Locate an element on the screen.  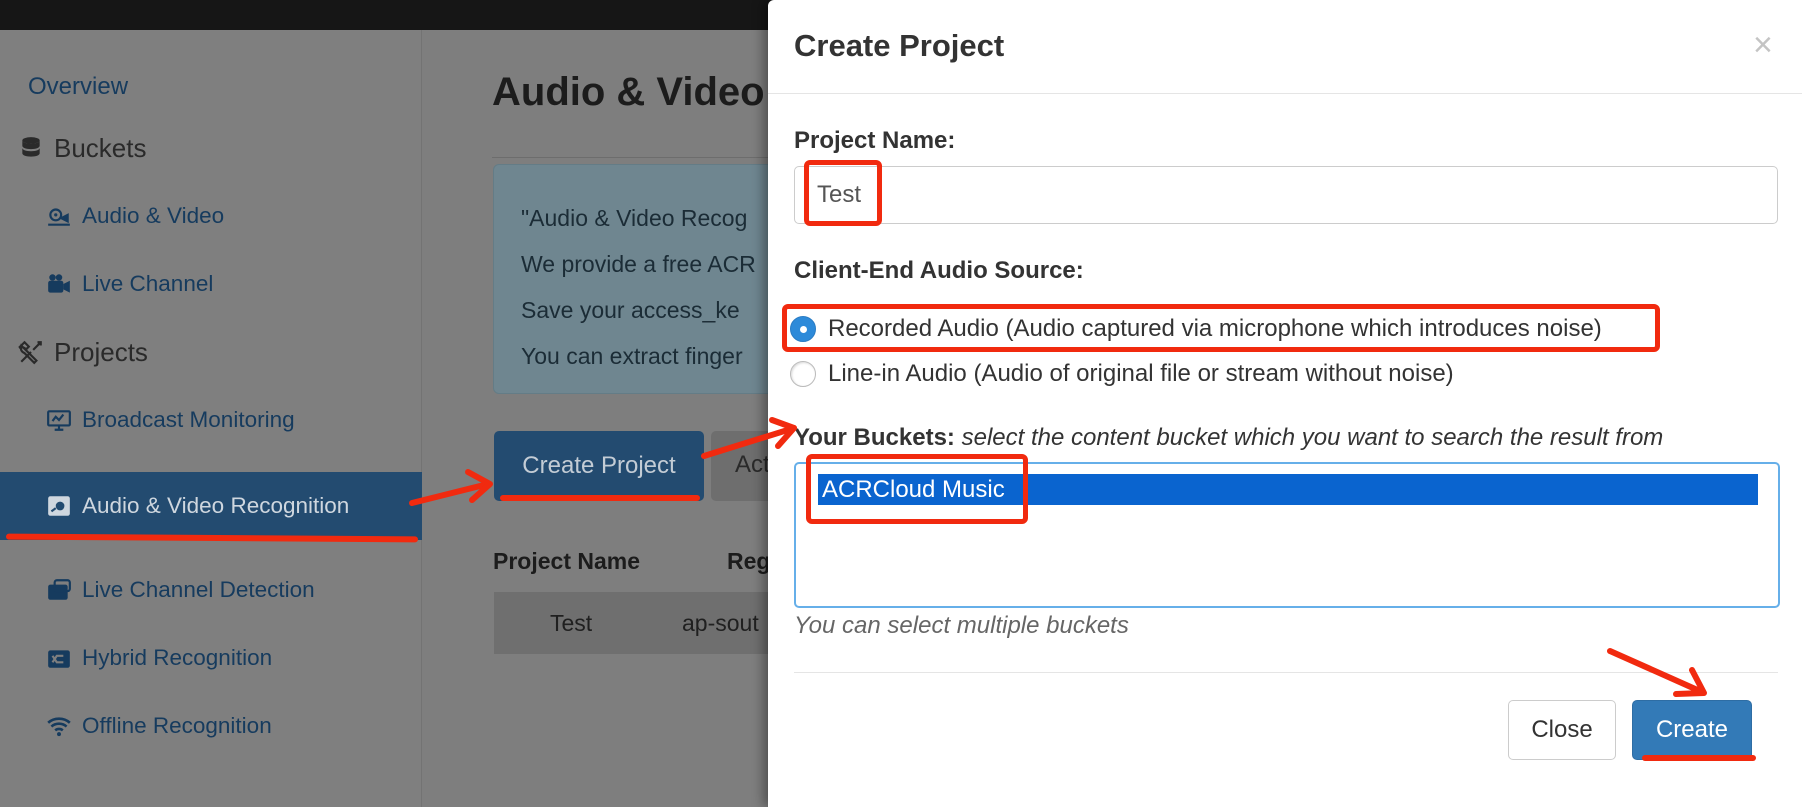
modal-header-divider is located at coordinates (1285, 93).